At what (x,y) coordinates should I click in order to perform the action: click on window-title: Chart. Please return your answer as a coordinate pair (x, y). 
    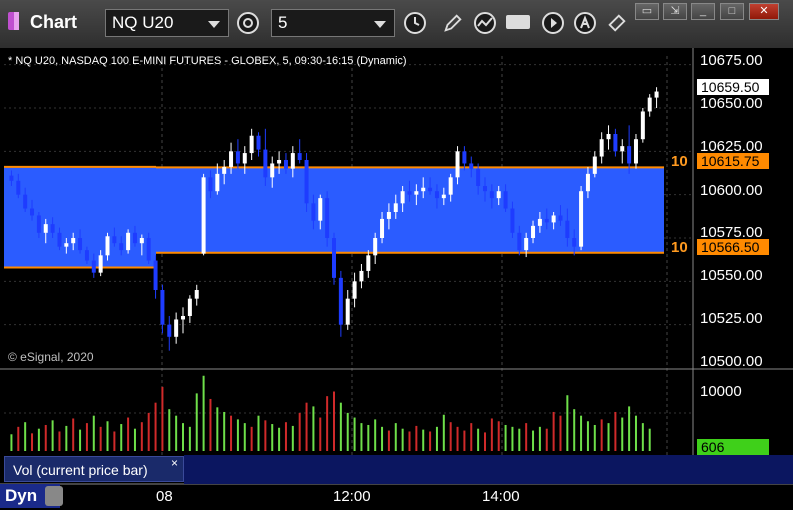
    Looking at the image, I should click on (54, 22).